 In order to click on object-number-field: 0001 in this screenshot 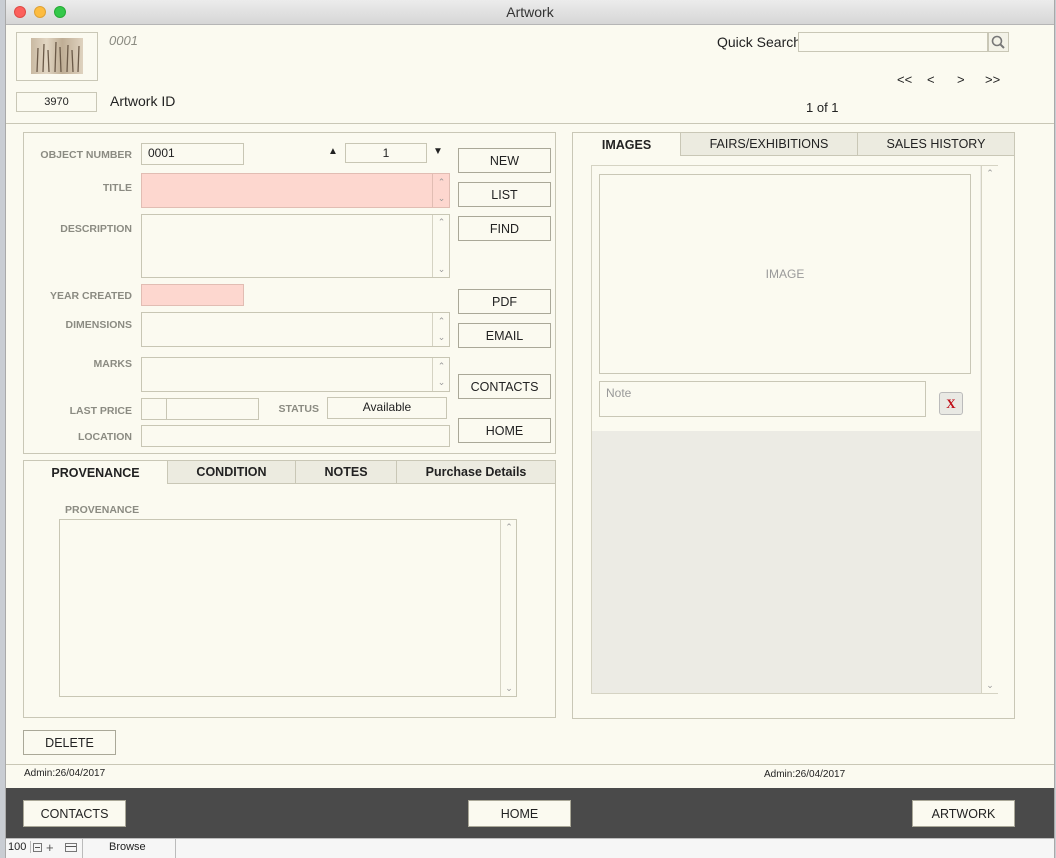, I will do `click(192, 154)`.